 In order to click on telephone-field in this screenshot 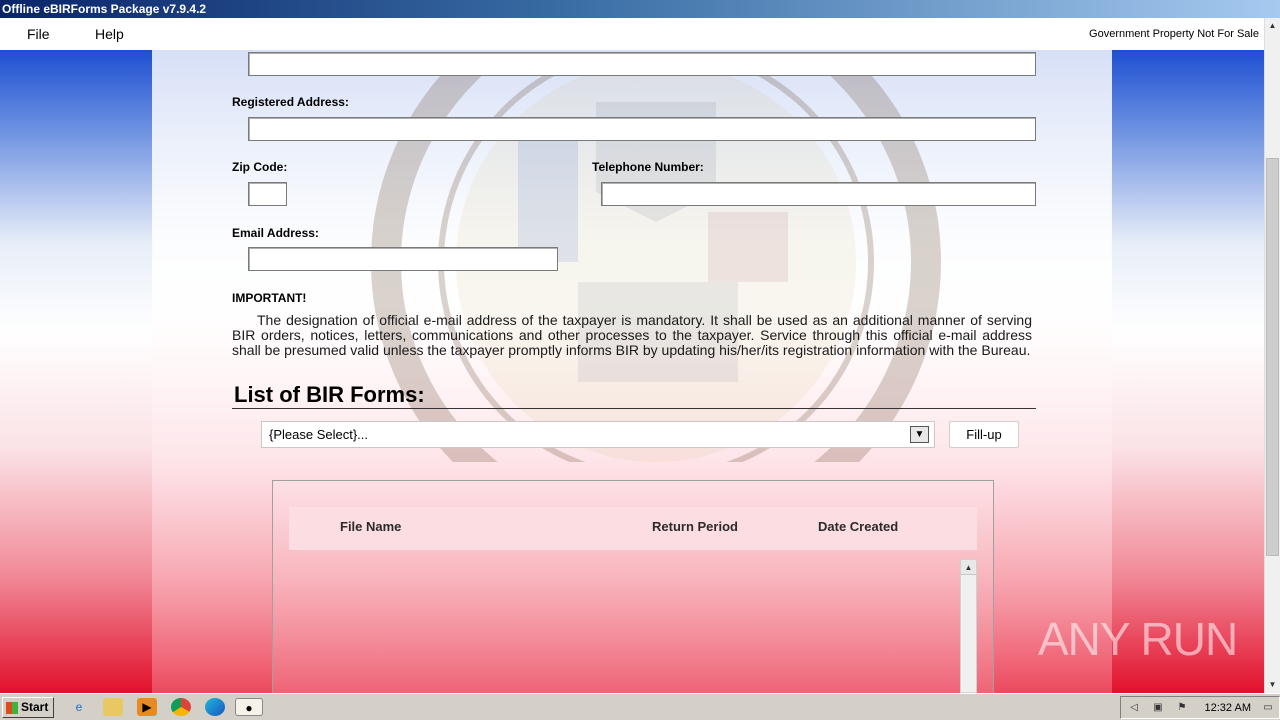, I will do `click(818, 194)`.